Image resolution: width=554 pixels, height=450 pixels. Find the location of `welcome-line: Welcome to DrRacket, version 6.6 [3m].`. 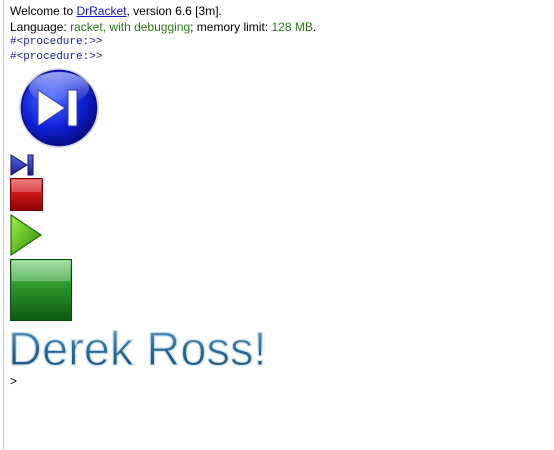

welcome-line: Welcome to DrRacket, version 6.6 [3m]. is located at coordinates (282, 11).